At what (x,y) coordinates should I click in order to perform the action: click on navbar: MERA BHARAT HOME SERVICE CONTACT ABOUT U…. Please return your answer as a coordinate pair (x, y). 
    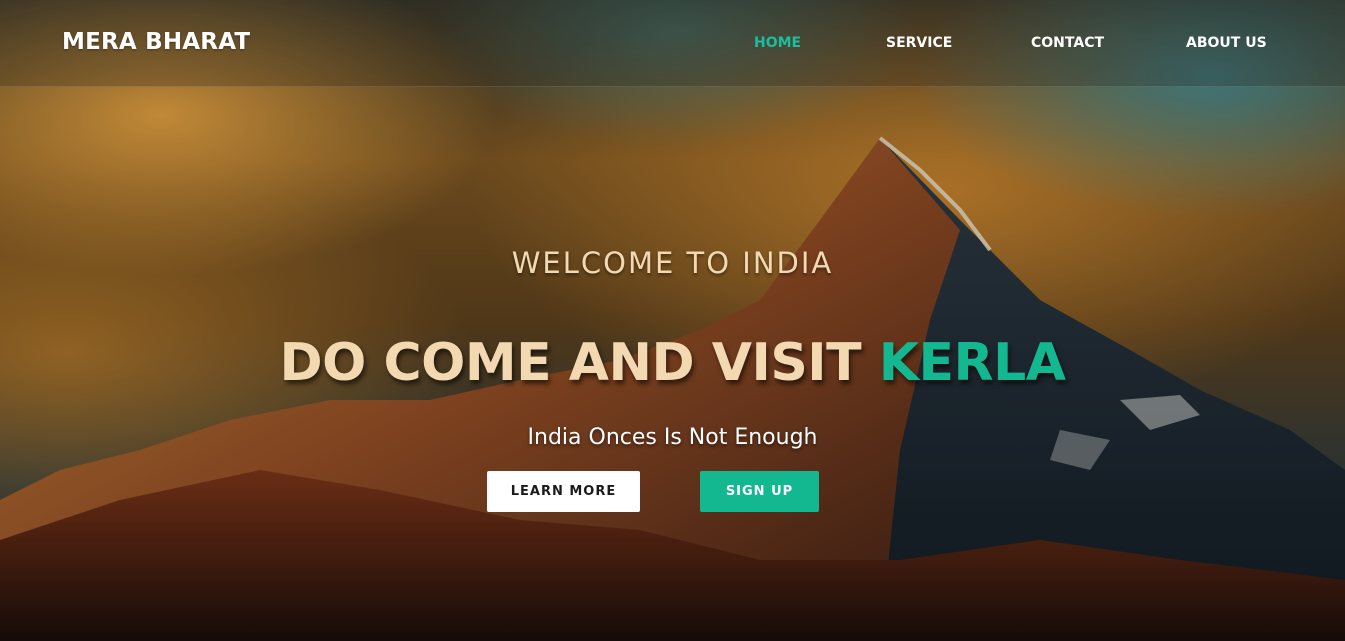
    Looking at the image, I should click on (672, 43).